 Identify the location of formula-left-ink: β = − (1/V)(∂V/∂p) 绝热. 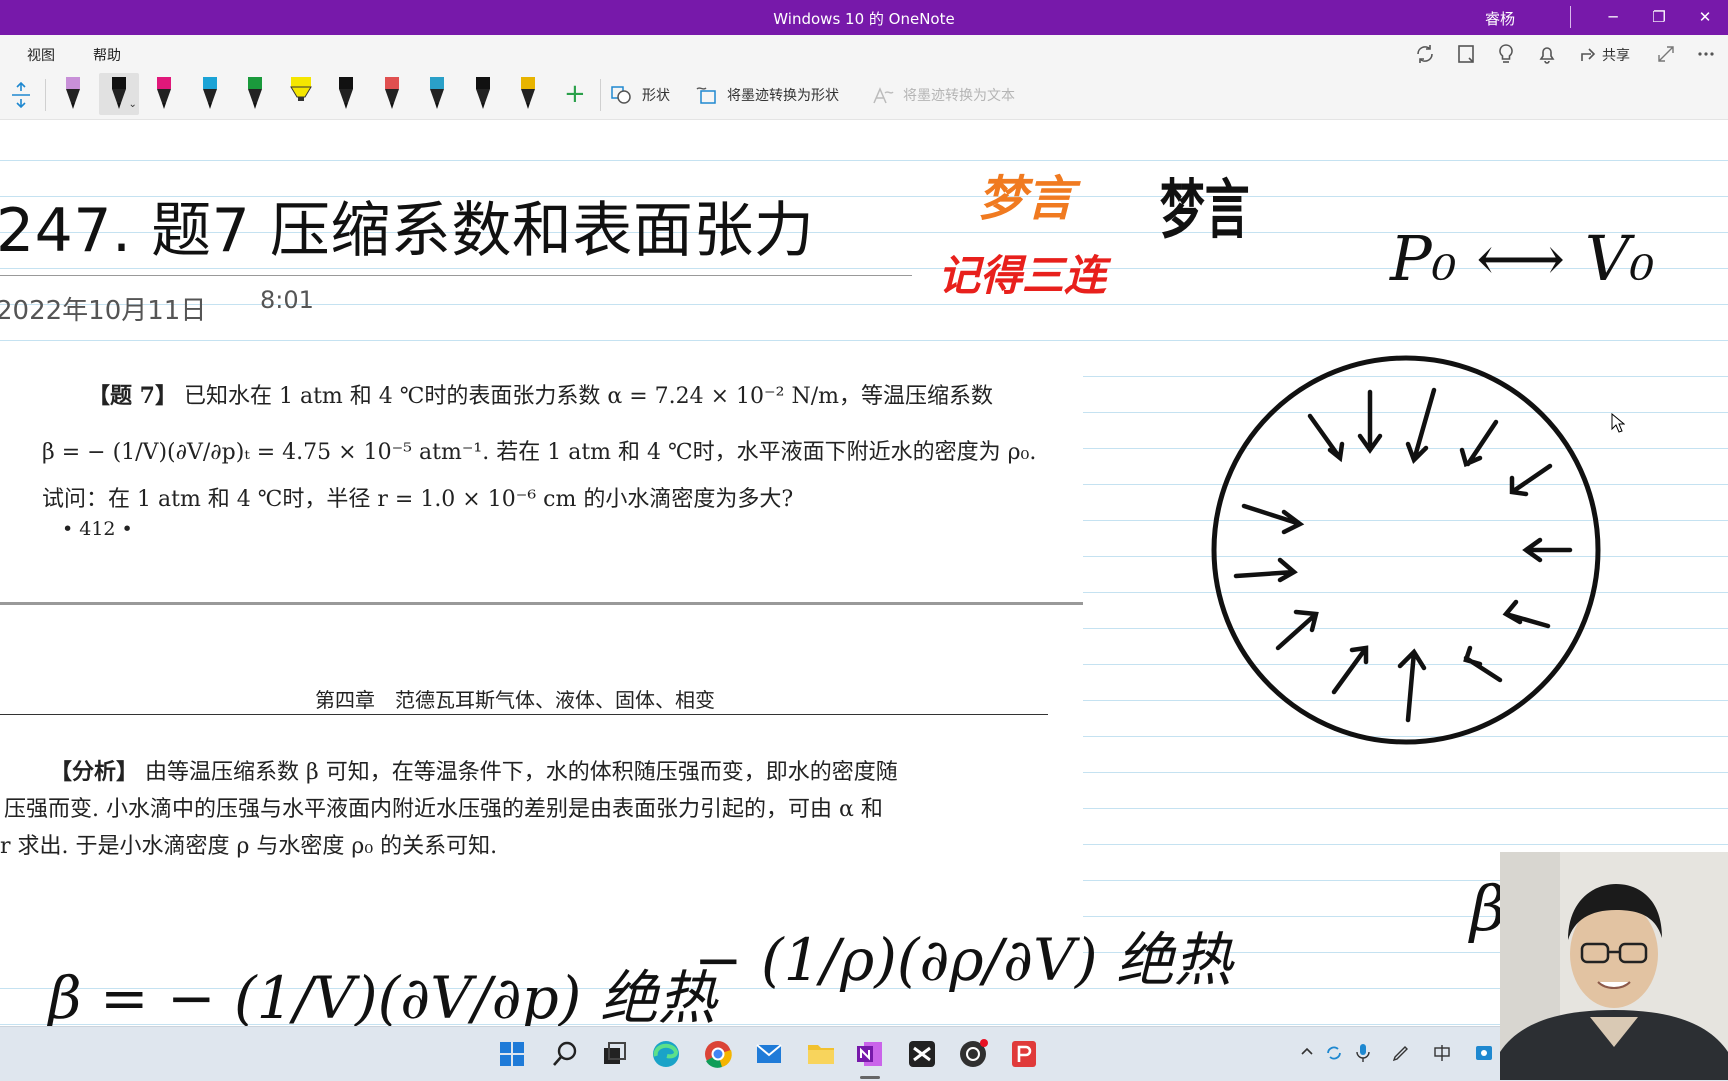
(382, 995).